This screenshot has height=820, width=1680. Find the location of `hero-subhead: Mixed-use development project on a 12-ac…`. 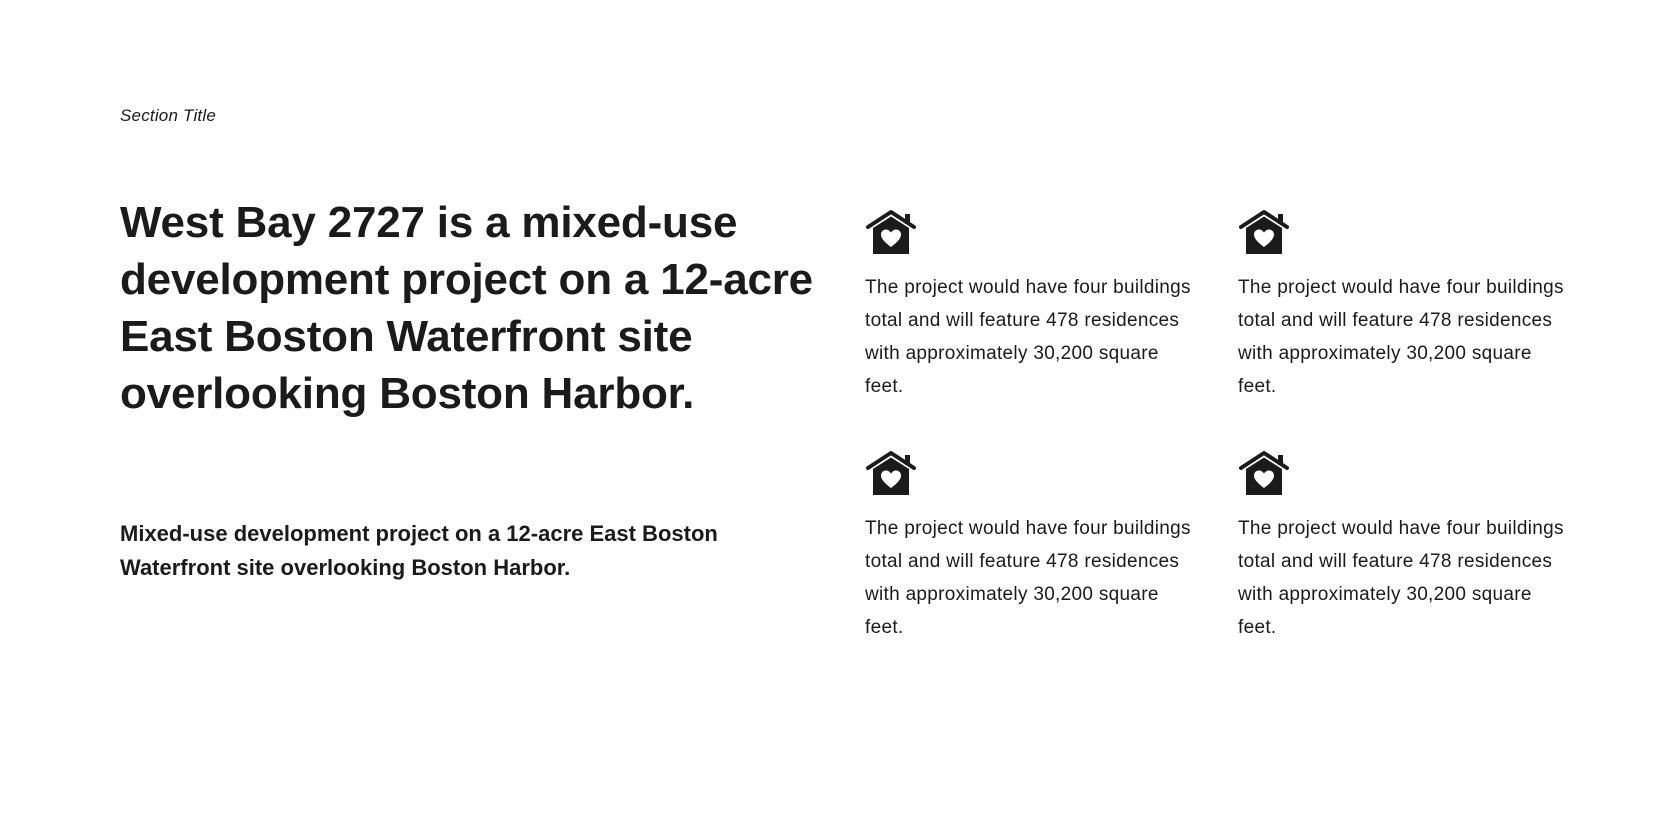

hero-subhead: Mixed-use development project on a 12-ac… is located at coordinates (419, 550).